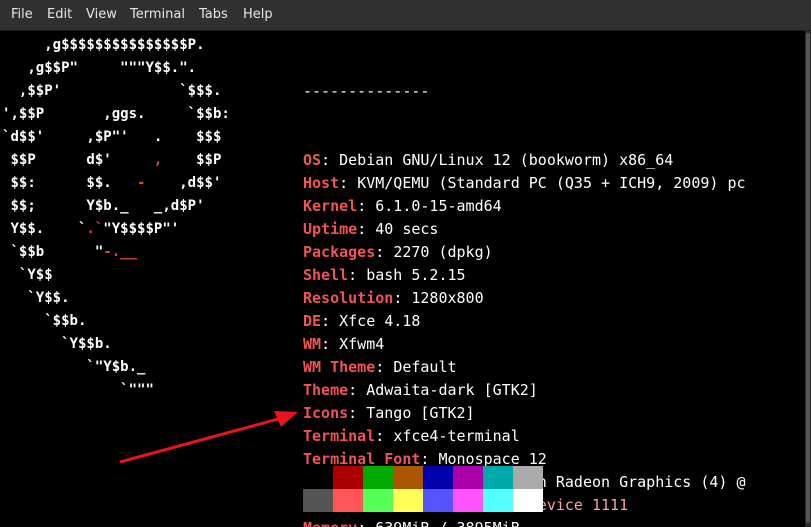 The image size is (811, 527). Describe the element at coordinates (286, 419) in the screenshot. I see `arrow-head` at that location.